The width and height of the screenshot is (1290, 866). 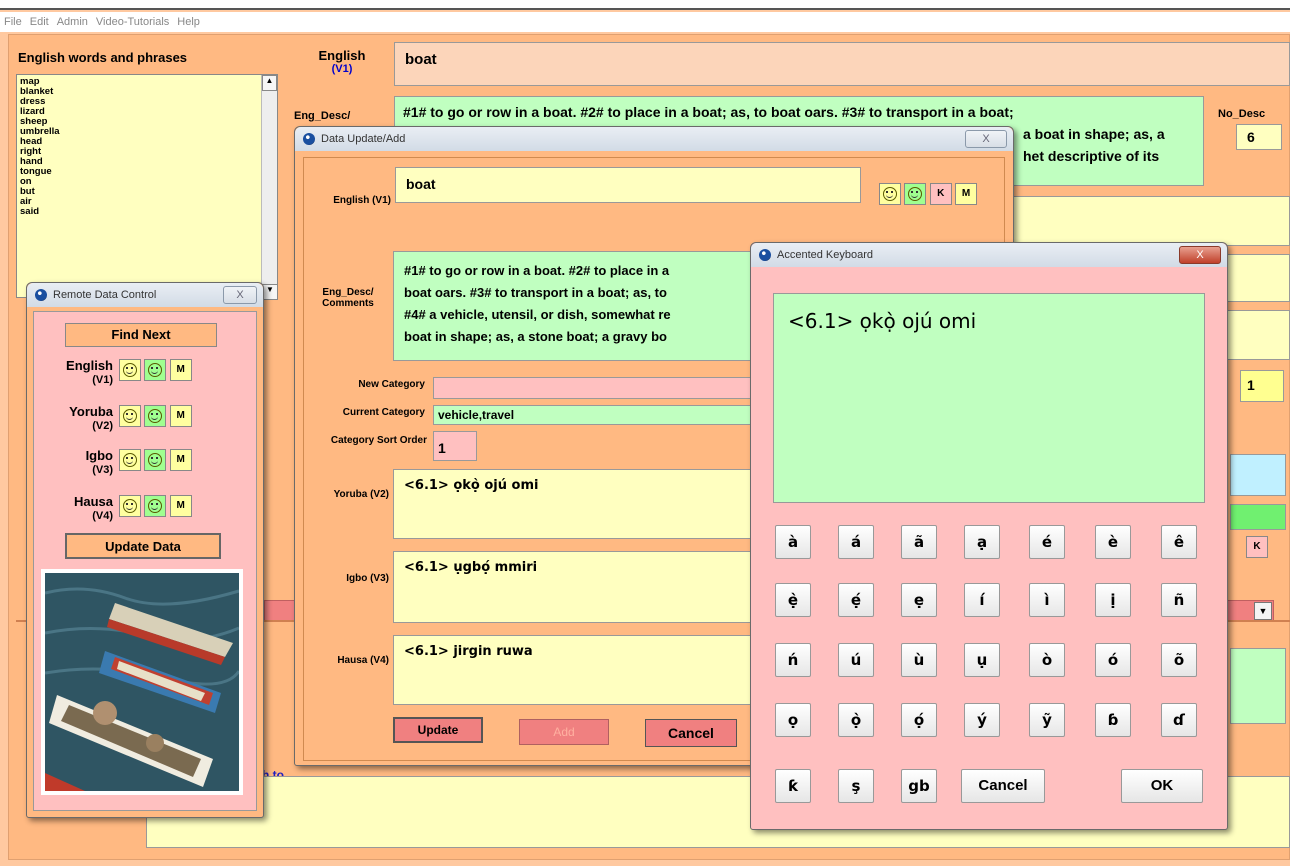 What do you see at coordinates (628, 185) in the screenshot?
I see `update-english-field: boat` at bounding box center [628, 185].